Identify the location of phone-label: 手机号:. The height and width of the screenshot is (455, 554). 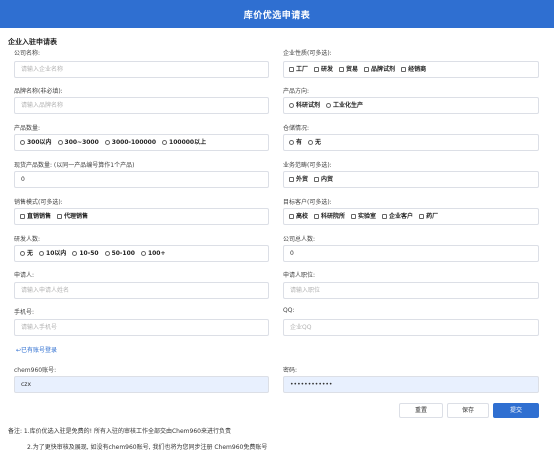
(24, 312).